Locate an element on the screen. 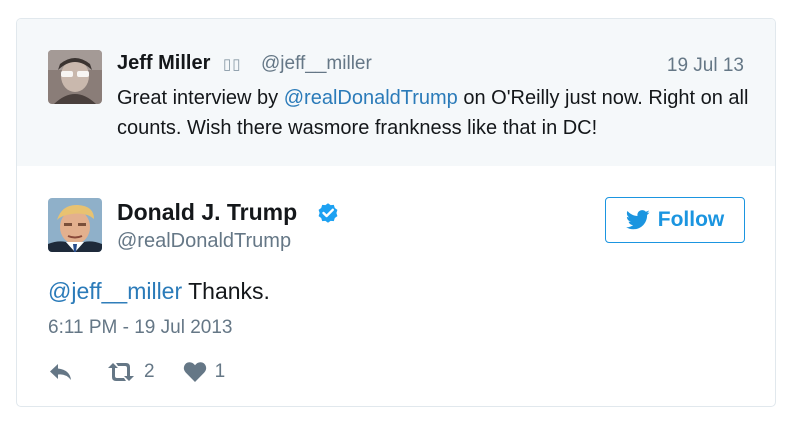  like-button: 1 is located at coordinates (204, 372).